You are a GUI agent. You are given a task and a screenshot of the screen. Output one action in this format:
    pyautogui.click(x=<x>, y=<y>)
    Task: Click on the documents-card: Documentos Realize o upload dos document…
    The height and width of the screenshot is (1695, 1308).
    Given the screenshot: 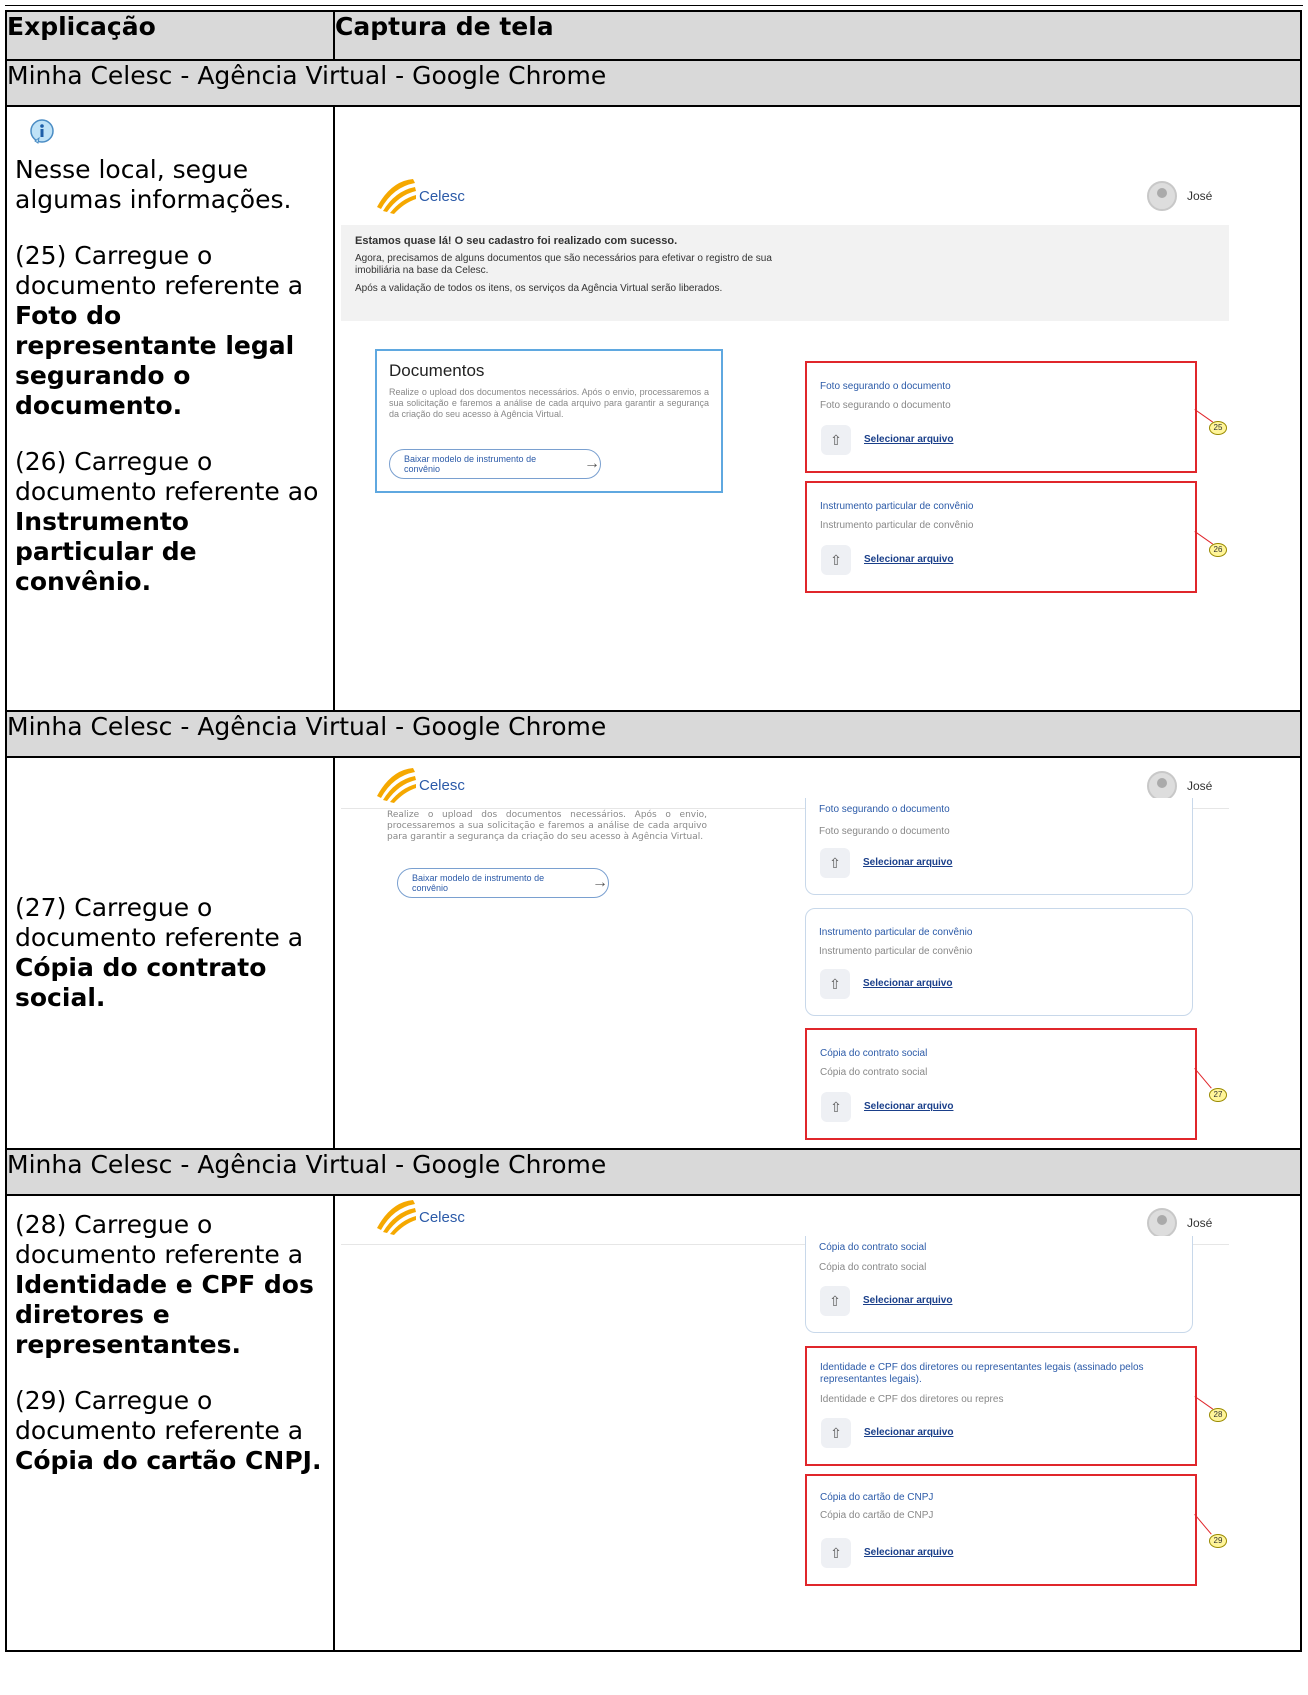 What is the action you would take?
    pyautogui.click(x=549, y=421)
    